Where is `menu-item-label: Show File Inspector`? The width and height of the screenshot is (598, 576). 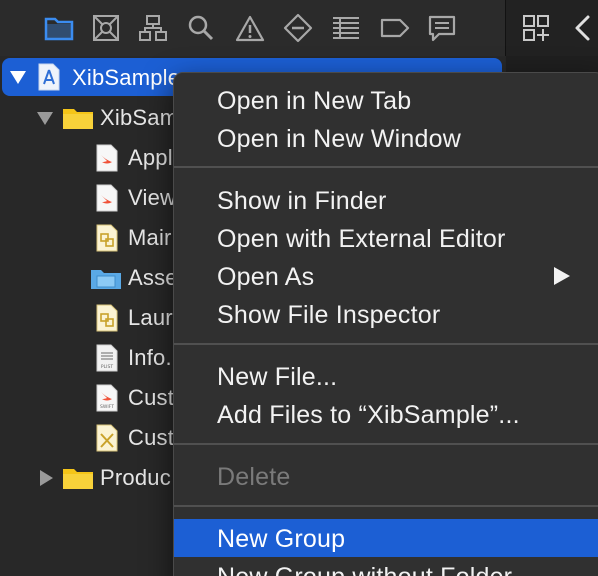 menu-item-label: Show File Inspector is located at coordinates (329, 315).